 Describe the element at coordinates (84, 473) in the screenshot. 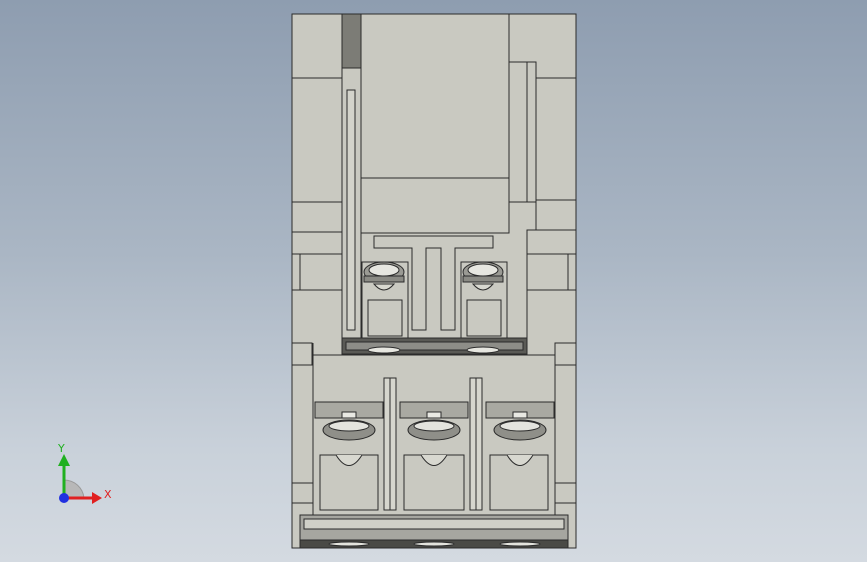

I see `axis-triad: Y X` at that location.